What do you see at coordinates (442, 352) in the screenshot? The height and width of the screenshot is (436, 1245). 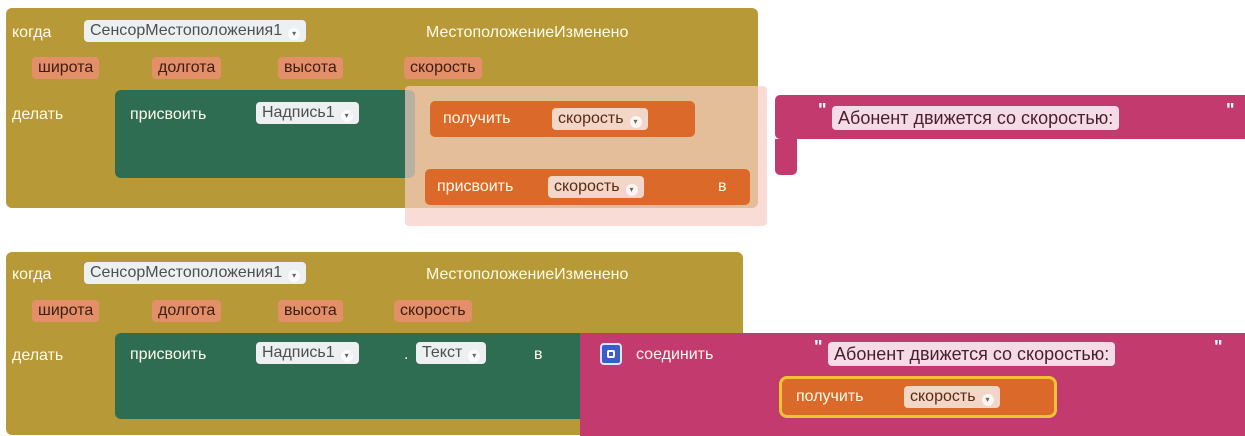 I see `property-name: Текст` at bounding box center [442, 352].